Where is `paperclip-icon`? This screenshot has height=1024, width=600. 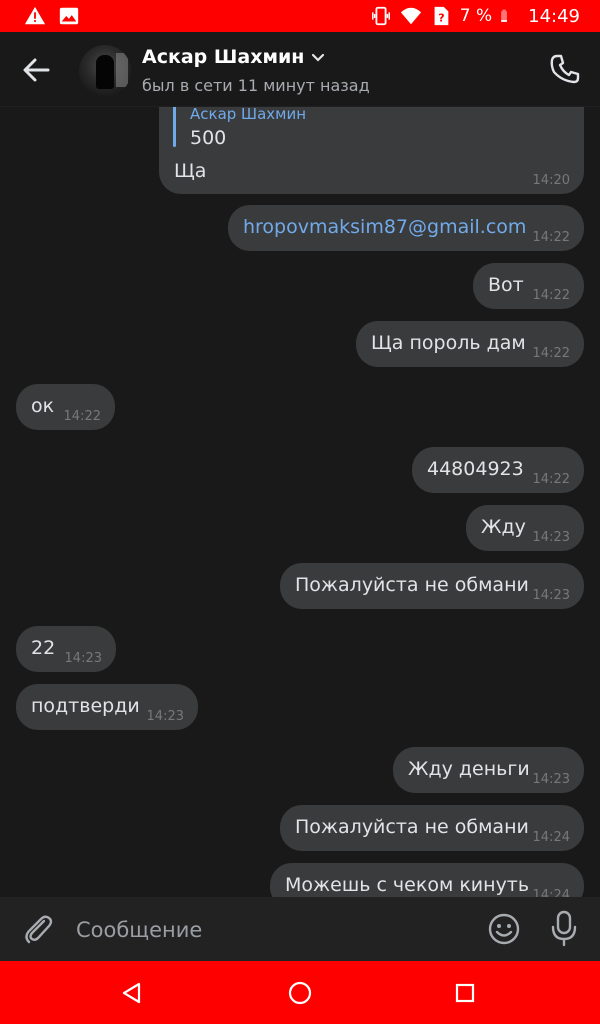
paperclip-icon is located at coordinates (38, 929).